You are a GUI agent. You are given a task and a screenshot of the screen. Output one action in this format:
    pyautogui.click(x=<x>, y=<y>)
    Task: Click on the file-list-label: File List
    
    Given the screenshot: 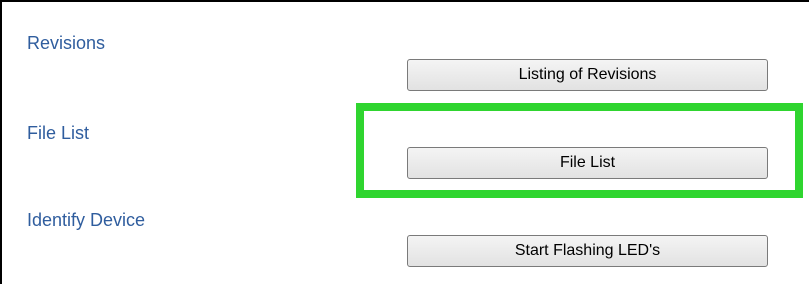 What is the action you would take?
    pyautogui.click(x=58, y=133)
    